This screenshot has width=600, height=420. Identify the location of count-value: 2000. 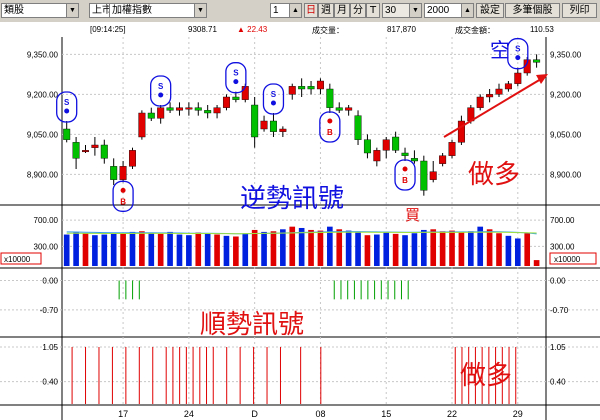
(438, 10).